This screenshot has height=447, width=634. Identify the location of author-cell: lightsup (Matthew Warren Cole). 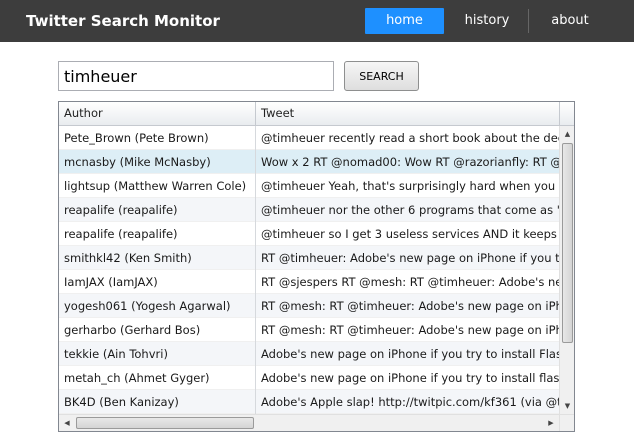
(157, 186).